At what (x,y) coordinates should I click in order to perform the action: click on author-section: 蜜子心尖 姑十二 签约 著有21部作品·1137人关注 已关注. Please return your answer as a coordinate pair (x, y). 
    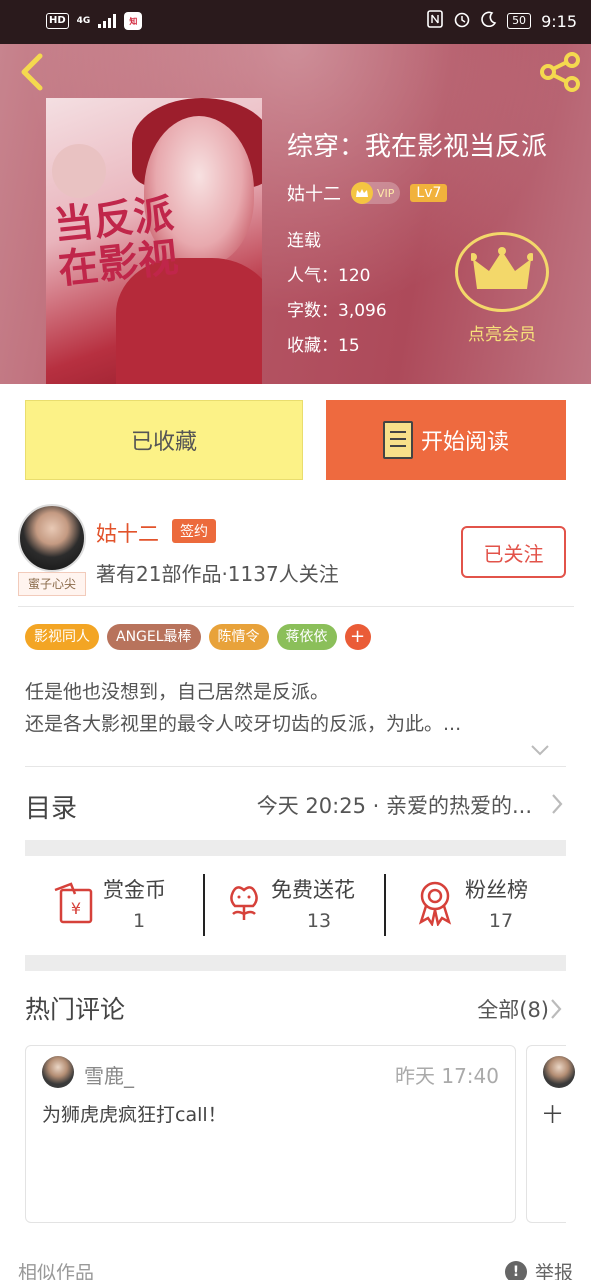
    Looking at the image, I should click on (296, 554).